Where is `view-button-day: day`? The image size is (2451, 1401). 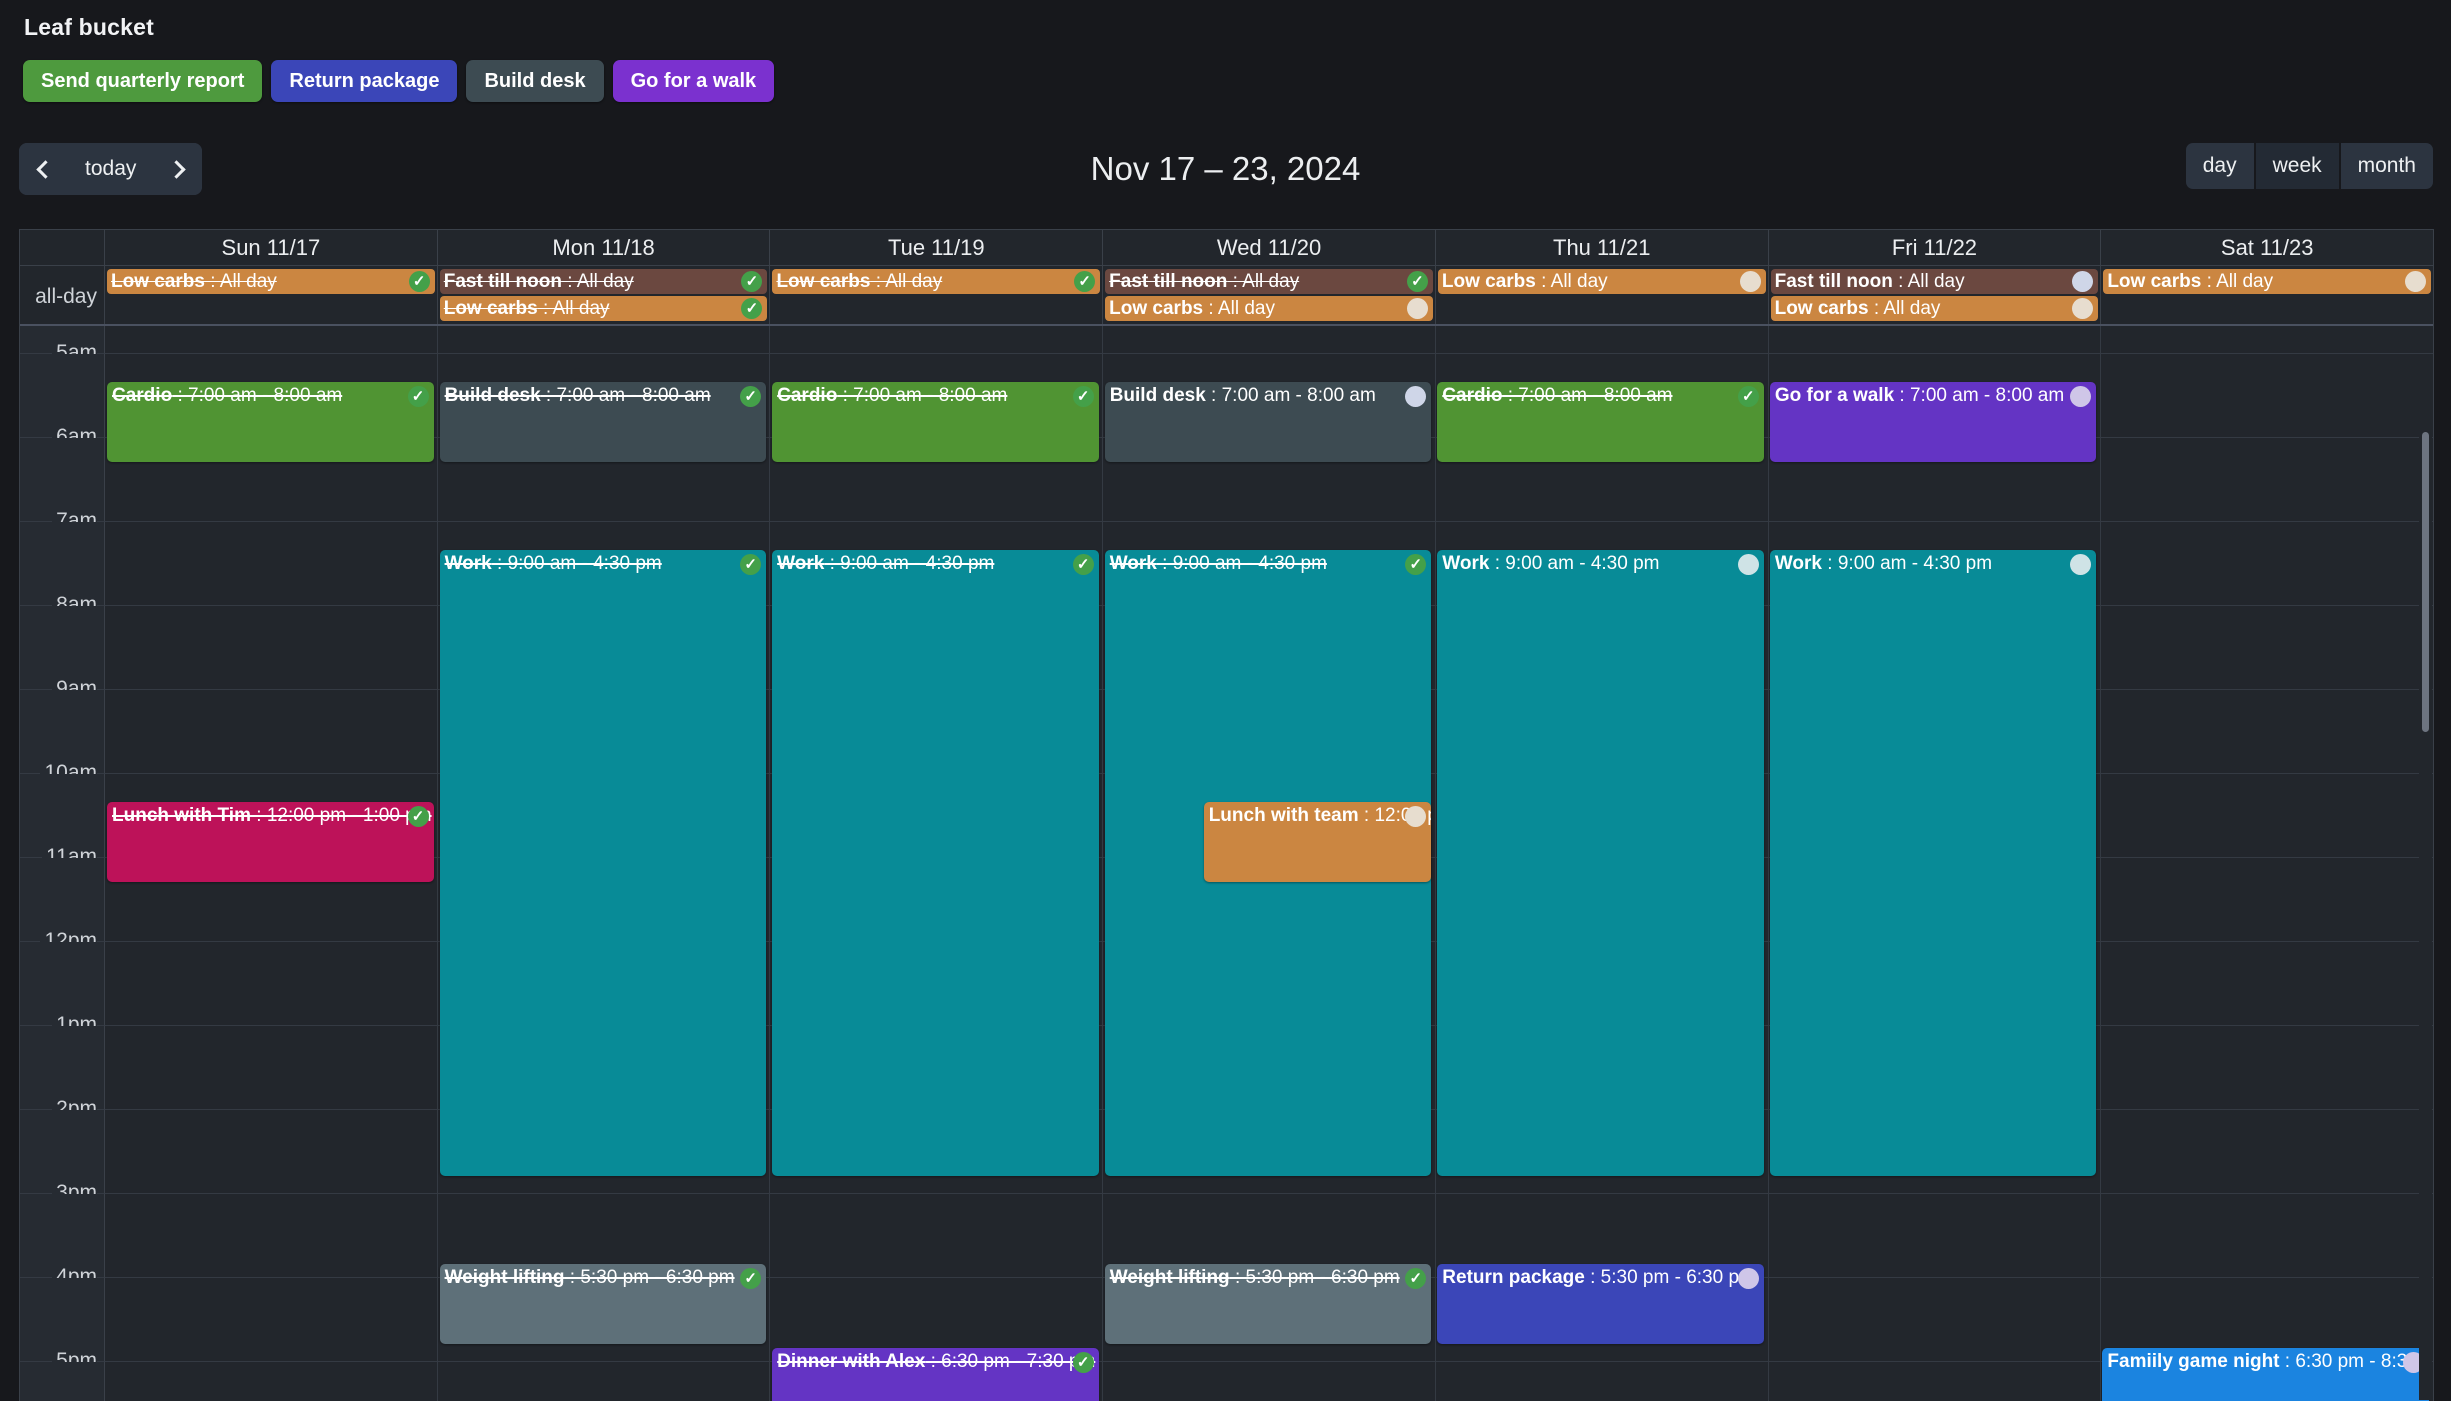
view-button-day: day is located at coordinates (2219, 166).